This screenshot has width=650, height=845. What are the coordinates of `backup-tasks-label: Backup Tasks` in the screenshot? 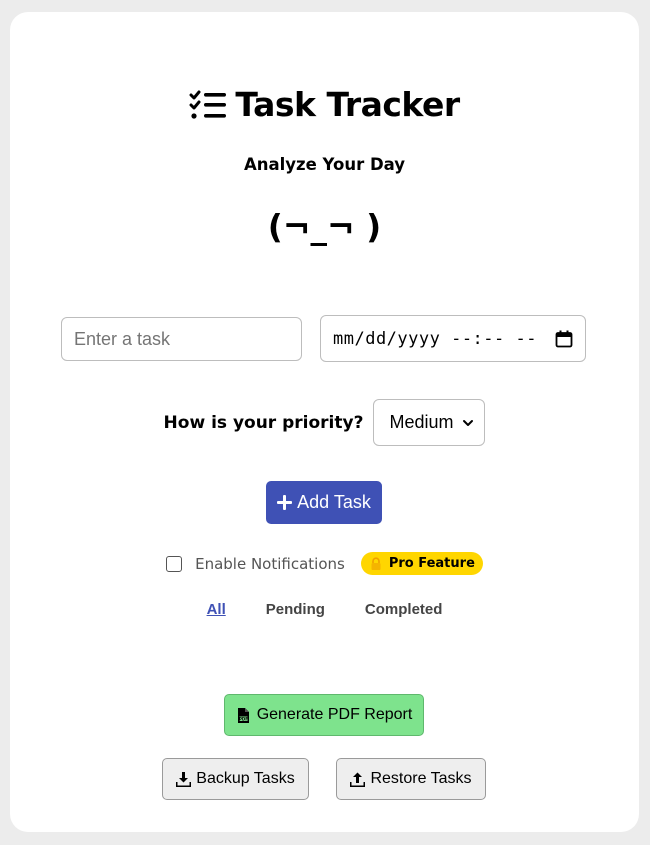 It's located at (245, 778).